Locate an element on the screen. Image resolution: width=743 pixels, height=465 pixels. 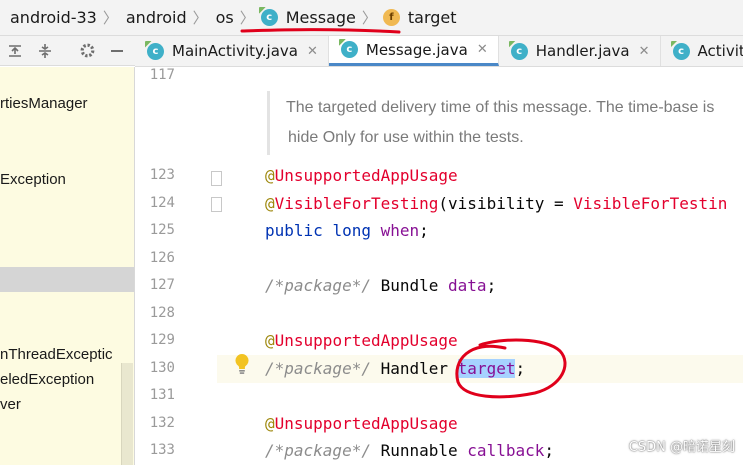
line-number: 123 is located at coordinates (162, 175).